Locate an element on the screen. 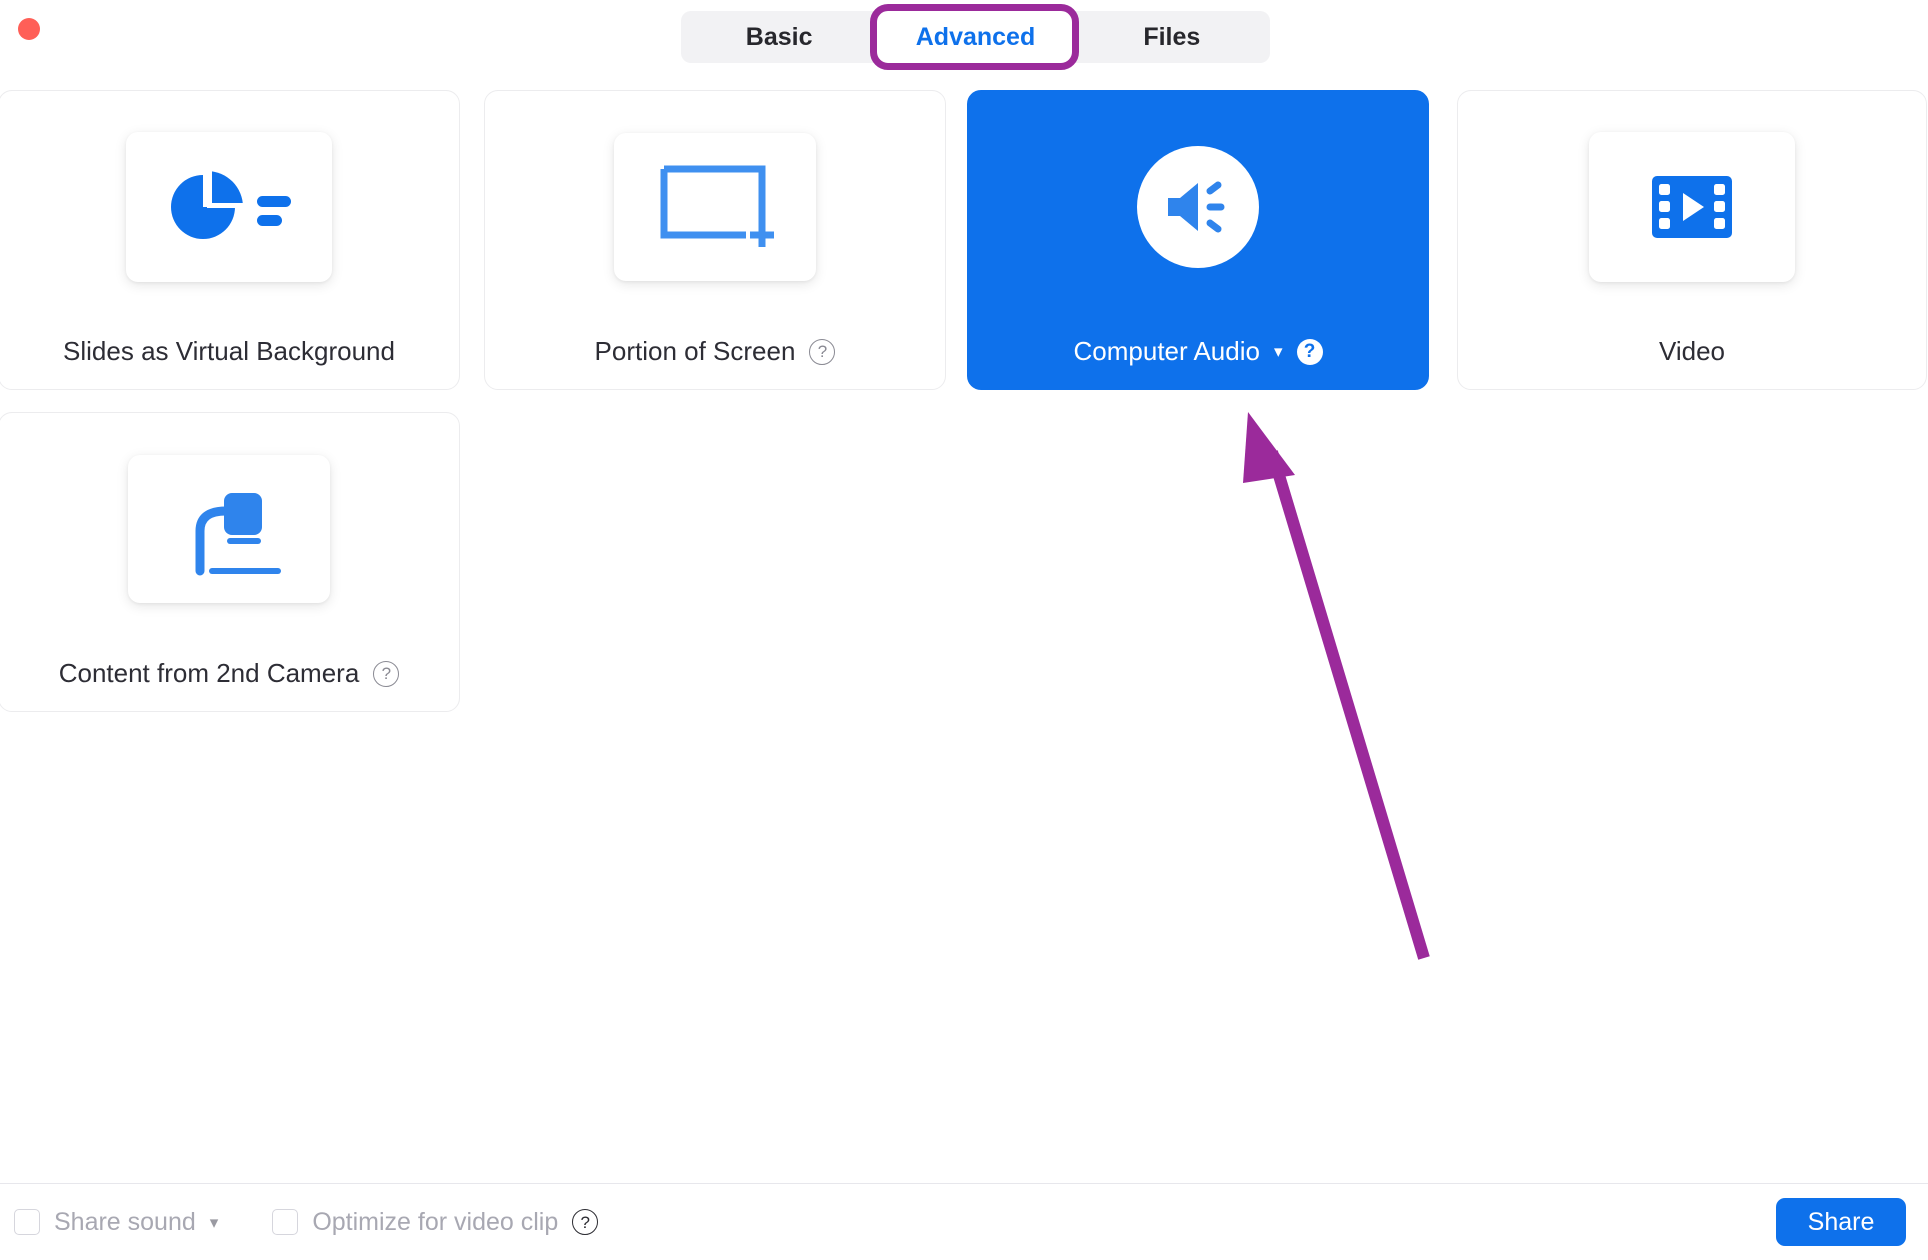 The image size is (1928, 1260). optimize-video-label: Optimize for video clip is located at coordinates (435, 1221).